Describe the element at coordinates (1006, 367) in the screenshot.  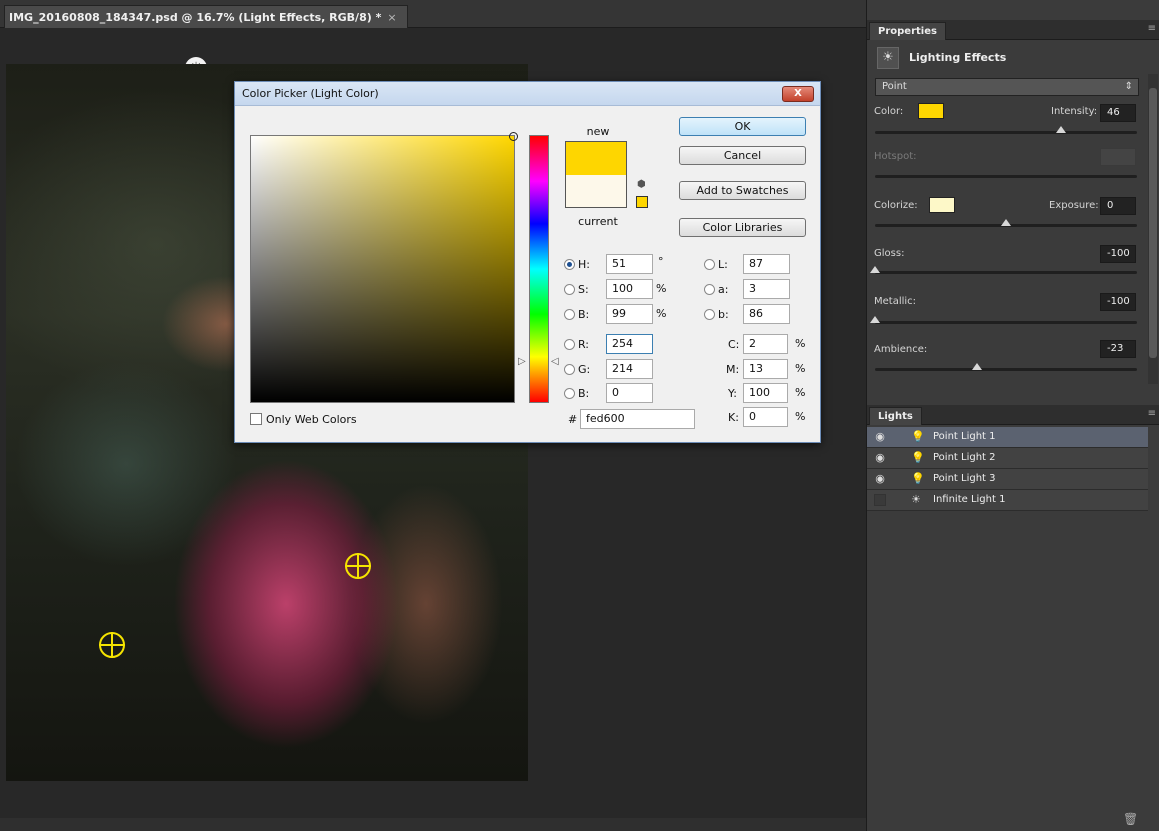
I see `ambience-slider` at that location.